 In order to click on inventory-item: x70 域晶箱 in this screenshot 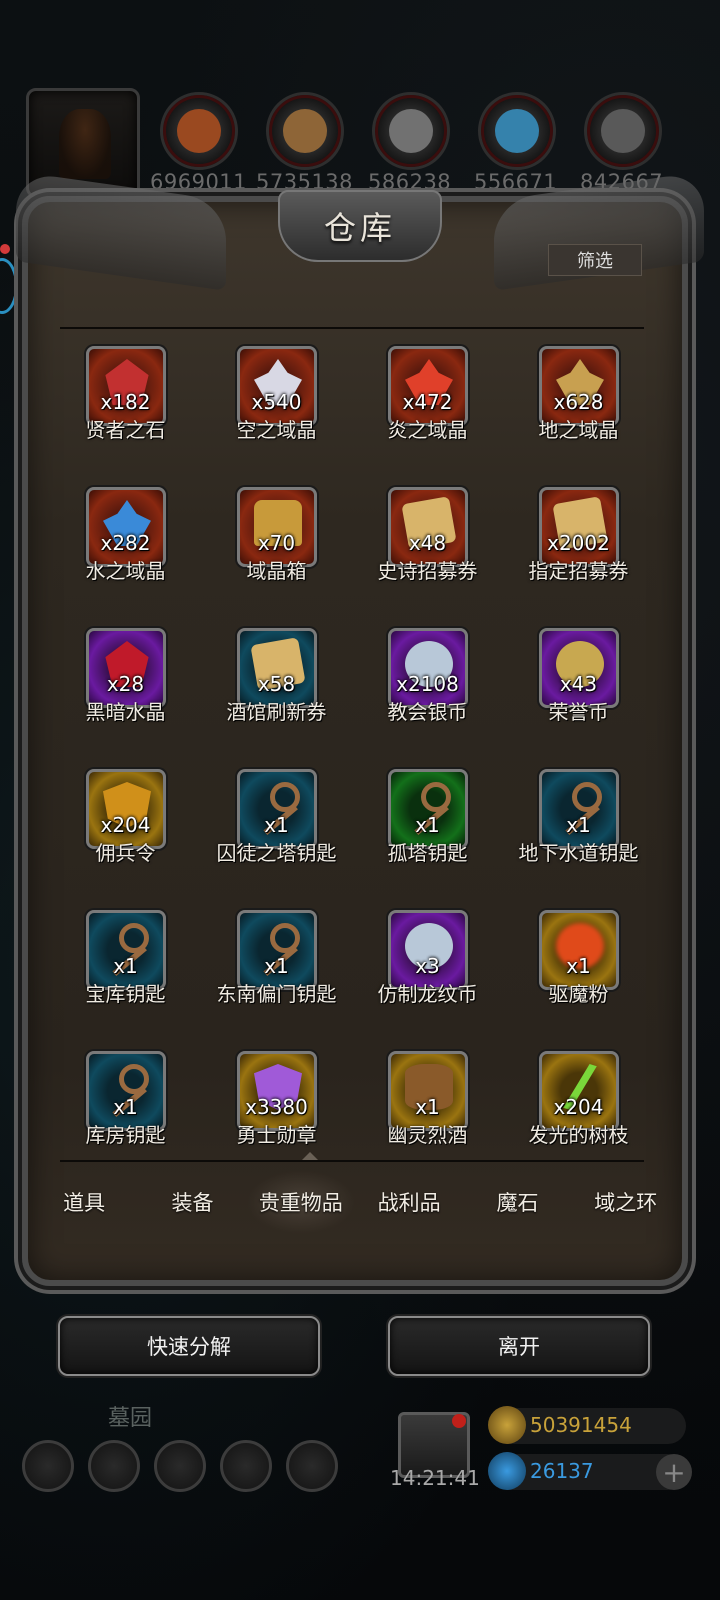, I will do `click(276, 551)`.